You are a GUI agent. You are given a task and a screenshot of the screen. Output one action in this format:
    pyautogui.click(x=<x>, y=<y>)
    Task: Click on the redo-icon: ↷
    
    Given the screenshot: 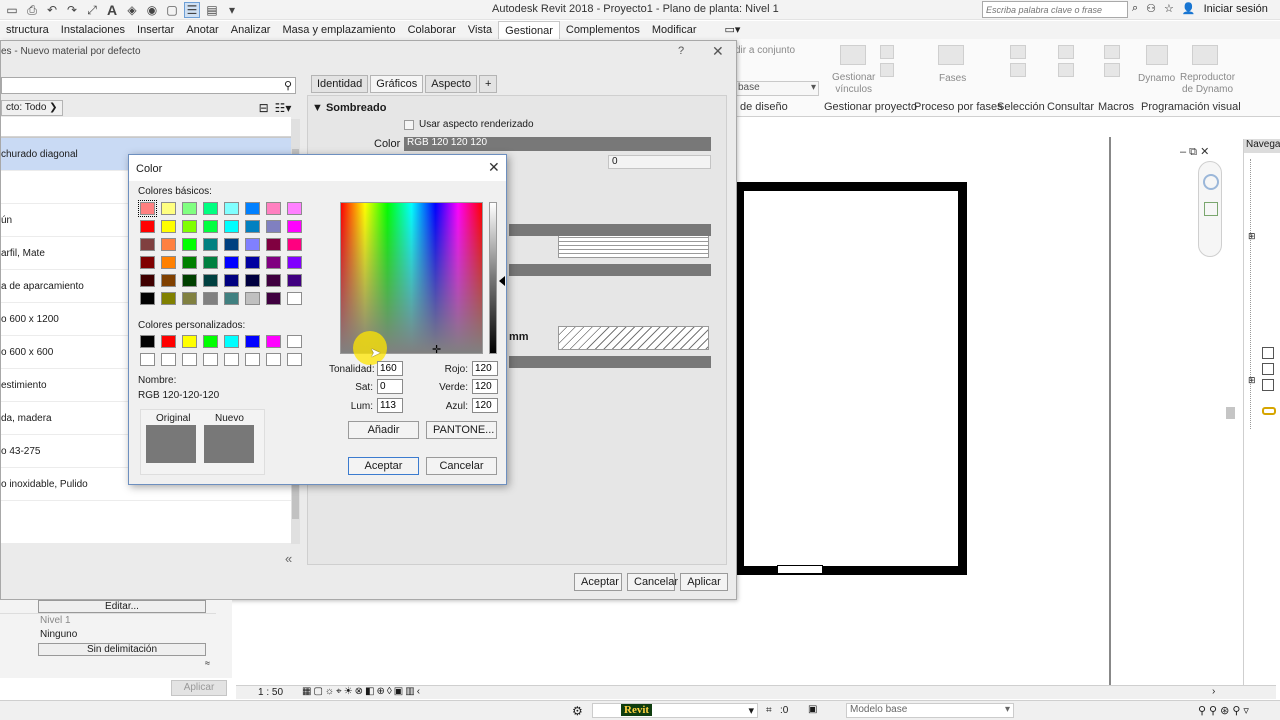 What is the action you would take?
    pyautogui.click(x=72, y=10)
    